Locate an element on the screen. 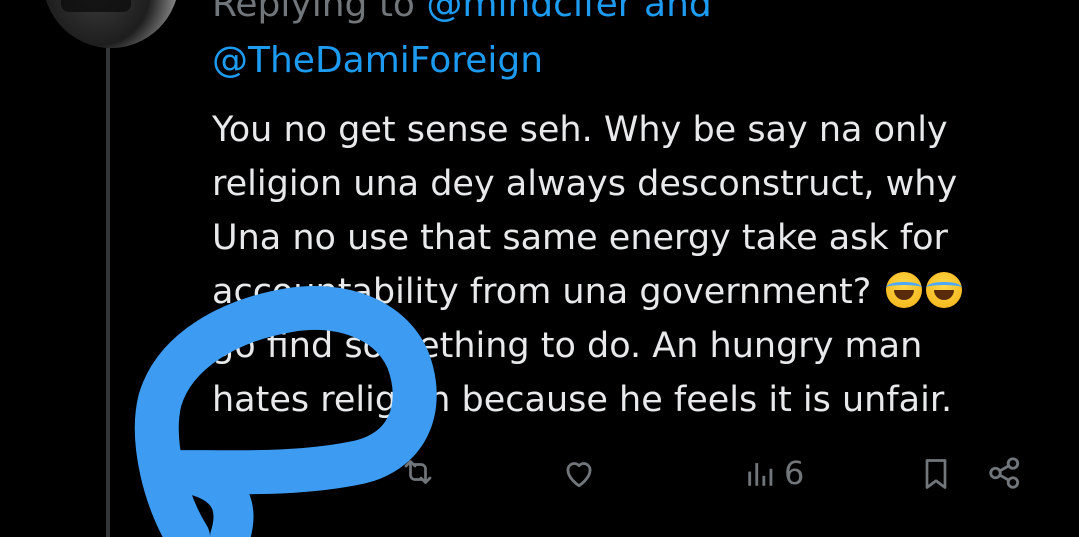 The image size is (1079, 537). tweet-line: You no get sense seh. Why be say na only is located at coordinates (580, 130).